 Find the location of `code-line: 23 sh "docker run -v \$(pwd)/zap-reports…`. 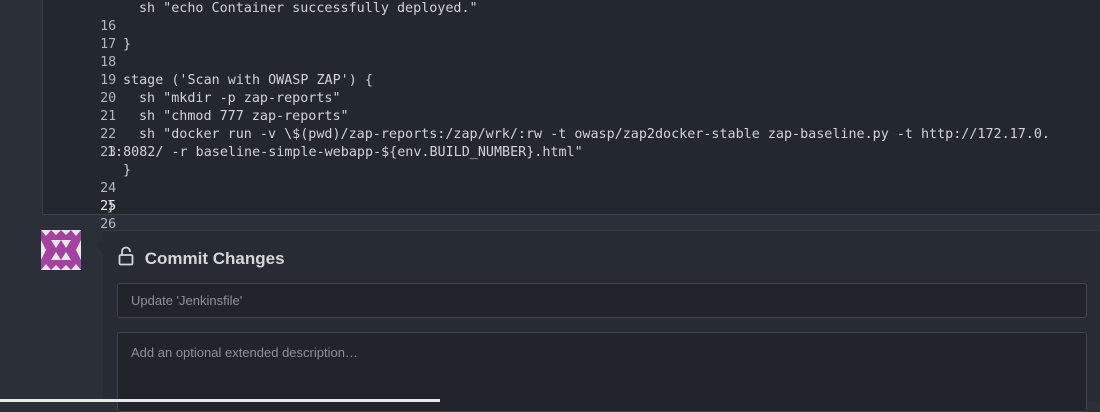

code-line: 23 sh "docker run -v \$(pwd)/zap-reports… is located at coordinates (546, 143).